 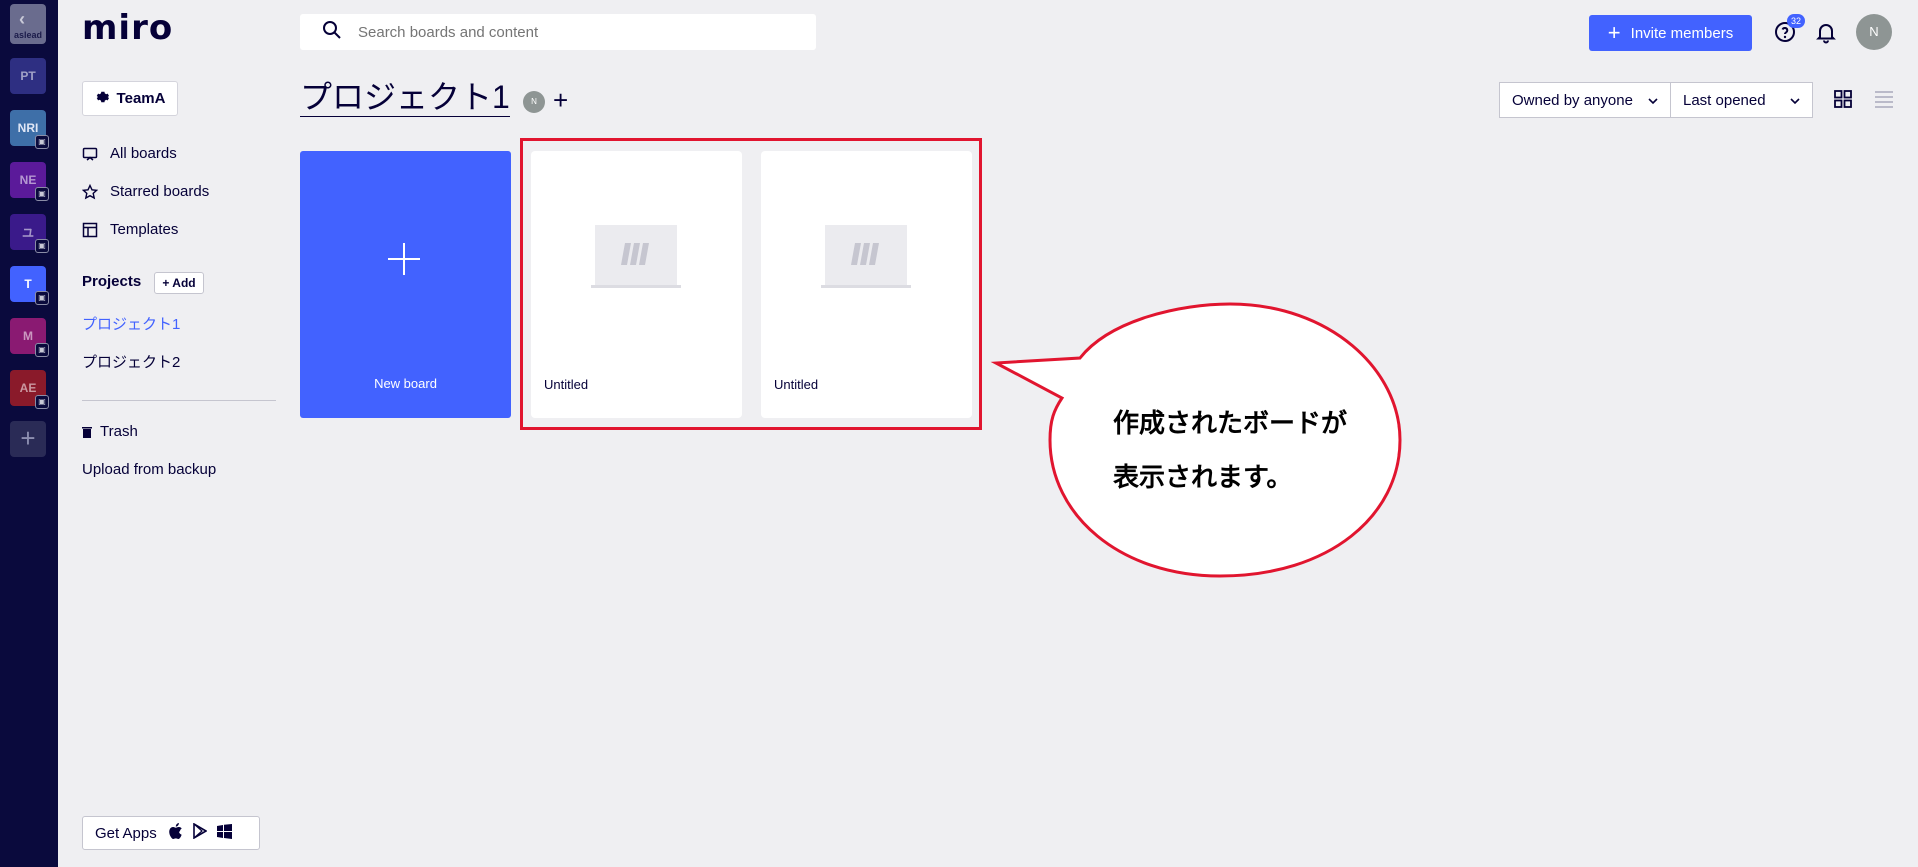 I want to click on get-apps-button: Get Apps, so click(x=171, y=833).